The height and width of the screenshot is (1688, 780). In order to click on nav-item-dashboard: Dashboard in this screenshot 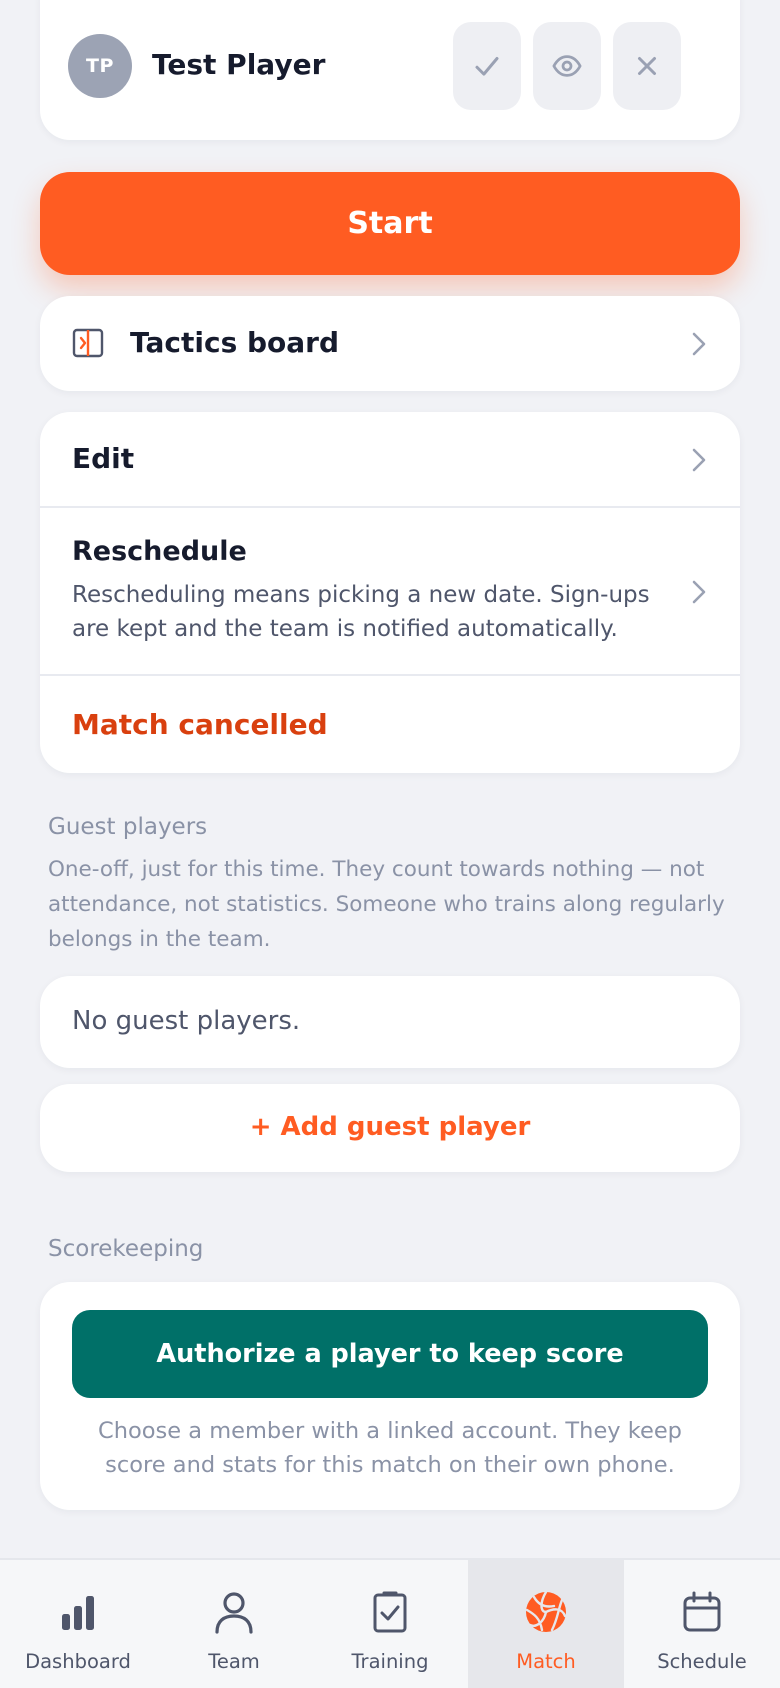, I will do `click(78, 1624)`.